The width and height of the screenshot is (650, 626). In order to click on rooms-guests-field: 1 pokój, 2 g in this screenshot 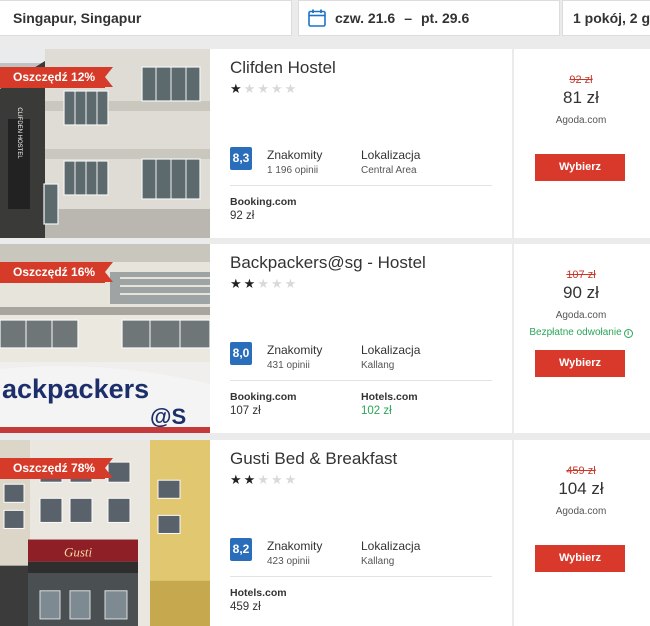, I will do `click(606, 18)`.